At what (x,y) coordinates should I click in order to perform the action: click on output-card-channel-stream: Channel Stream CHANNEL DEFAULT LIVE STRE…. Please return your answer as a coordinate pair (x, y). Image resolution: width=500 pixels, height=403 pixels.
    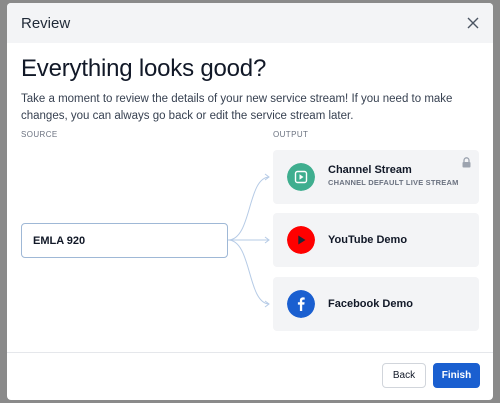
    Looking at the image, I should click on (376, 177).